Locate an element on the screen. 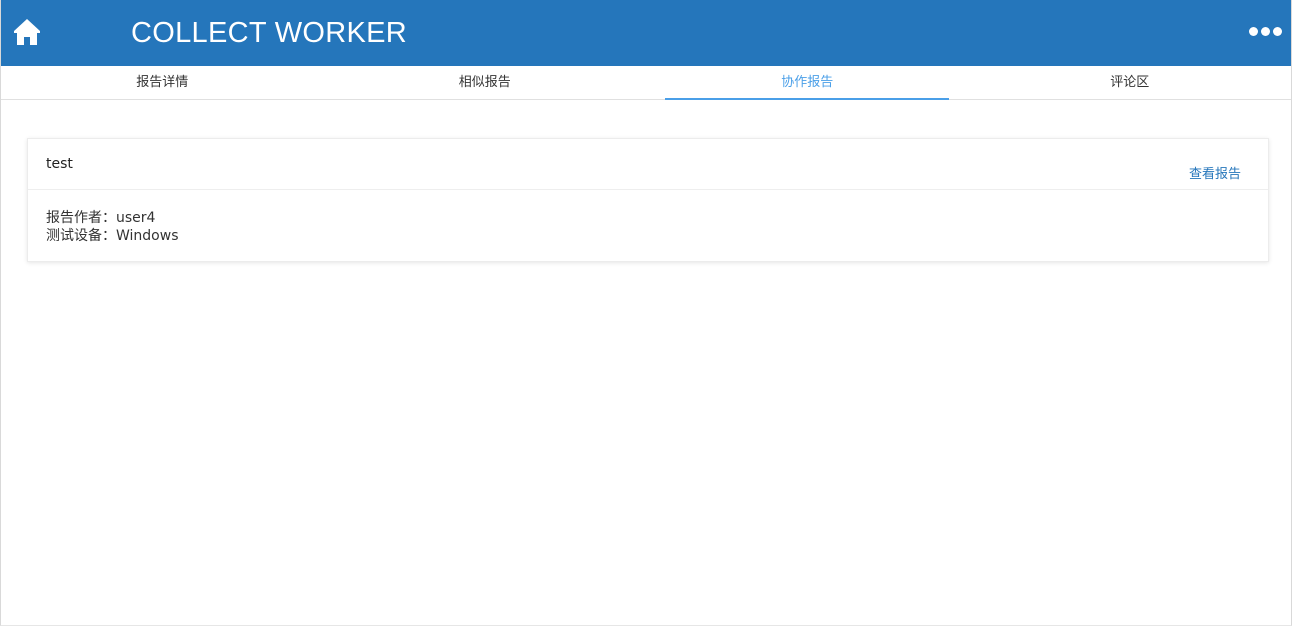 The height and width of the screenshot is (626, 1292). tab-similar-reports: 相似报告 is located at coordinates (485, 82).